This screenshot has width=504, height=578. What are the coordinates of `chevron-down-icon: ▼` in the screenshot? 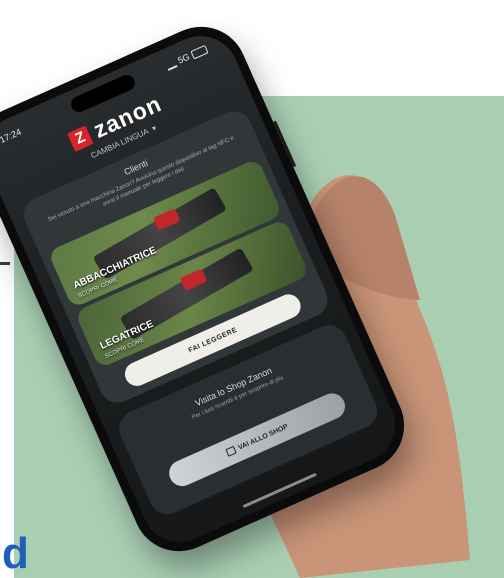 It's located at (154, 129).